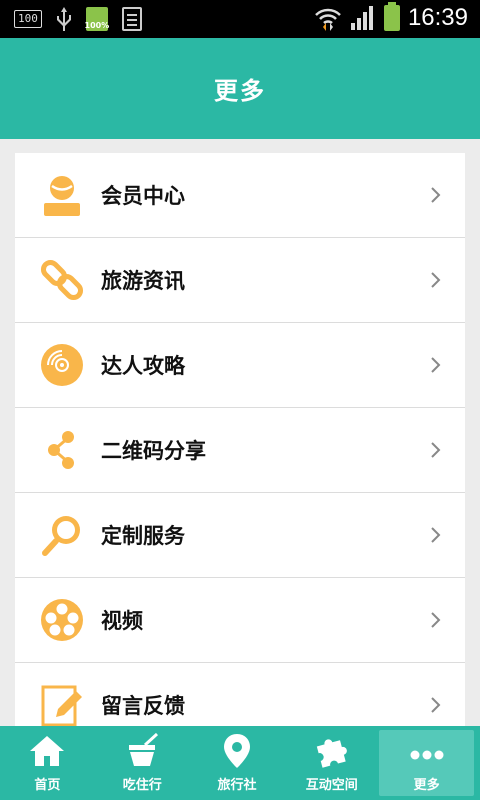 The width and height of the screenshot is (480, 800). I want to click on menu-item-qr-share: 二维码分享, so click(240, 450).